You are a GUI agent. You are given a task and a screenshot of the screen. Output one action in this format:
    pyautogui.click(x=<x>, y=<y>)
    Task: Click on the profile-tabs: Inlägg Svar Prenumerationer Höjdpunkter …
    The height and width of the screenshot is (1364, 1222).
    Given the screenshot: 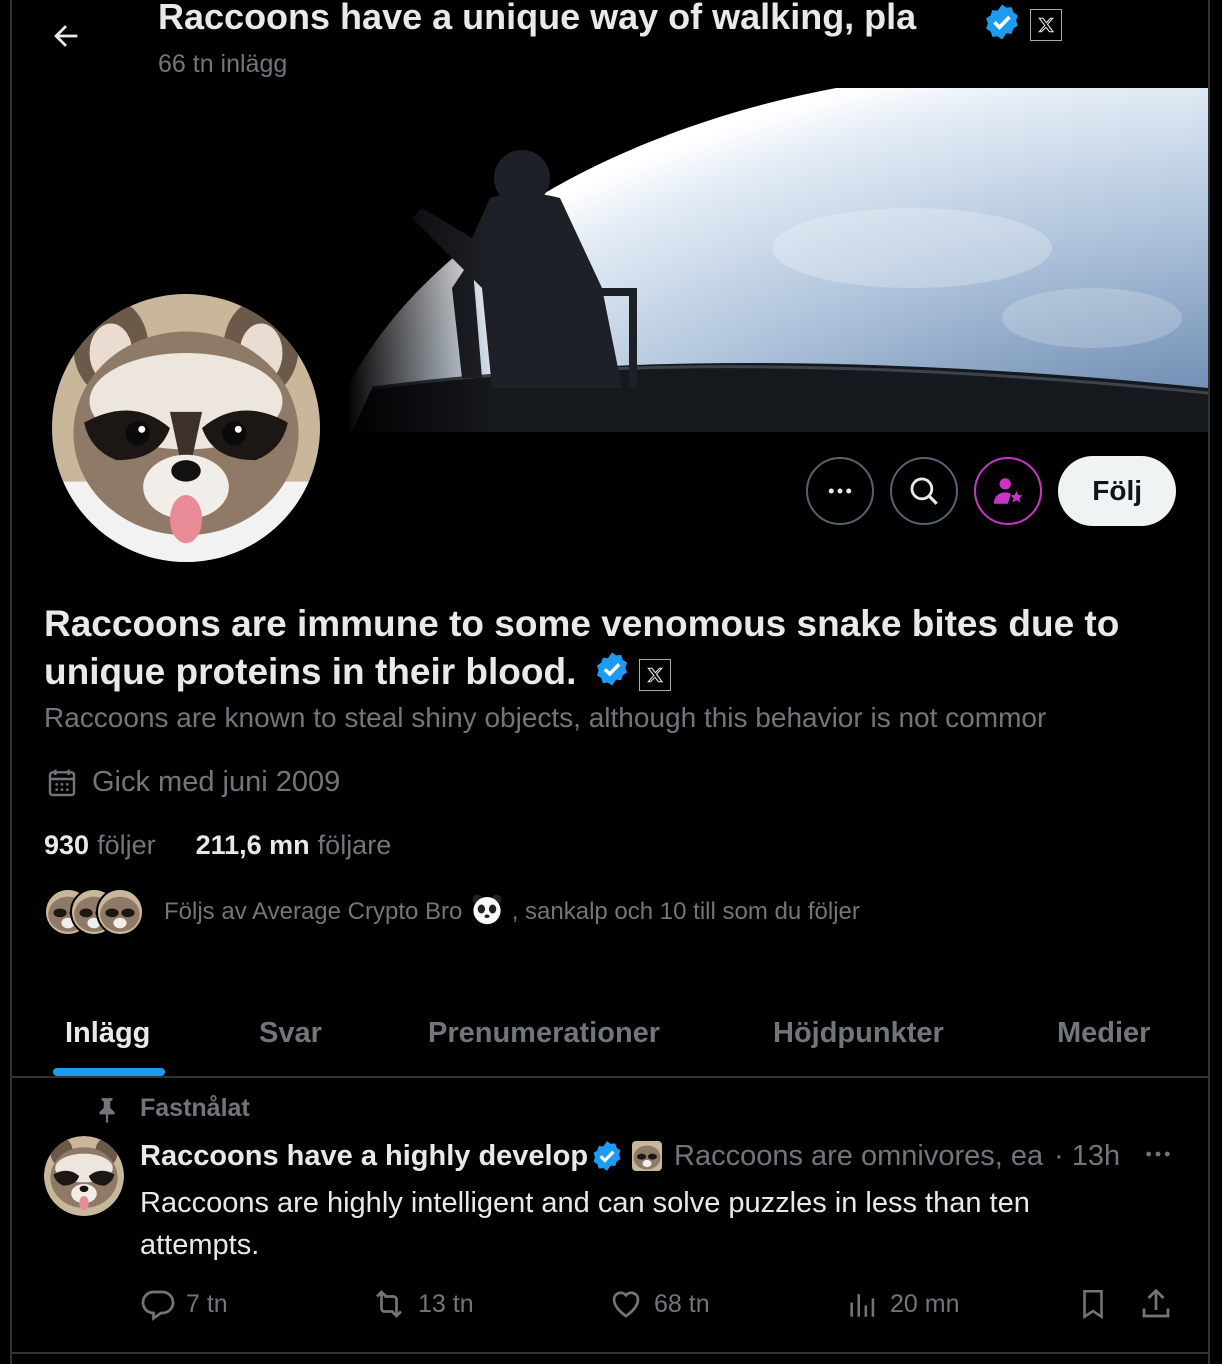 What is the action you would take?
    pyautogui.click(x=610, y=1034)
    